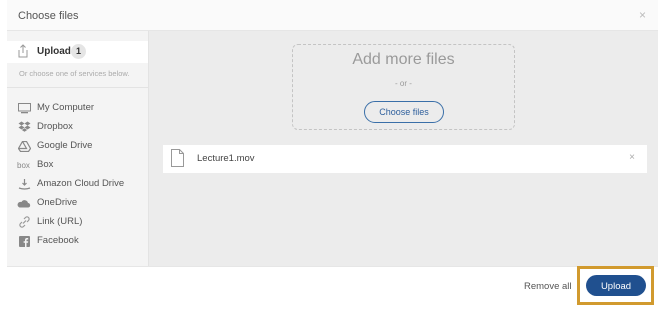 The image size is (667, 313). What do you see at coordinates (23, 165) in the screenshot?
I see `box-icon: box` at bounding box center [23, 165].